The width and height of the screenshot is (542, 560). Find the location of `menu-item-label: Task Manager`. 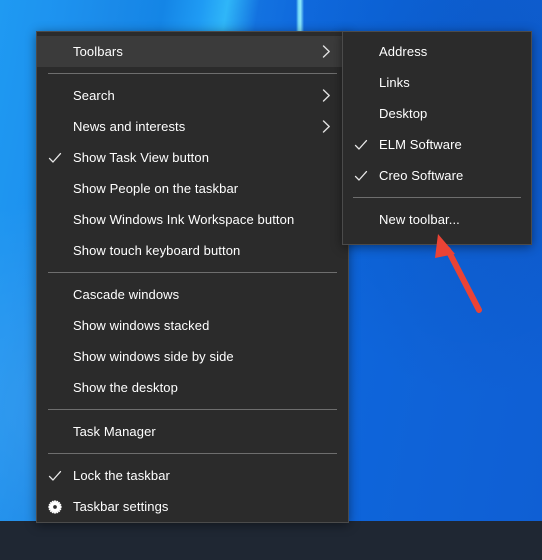

menu-item-label: Task Manager is located at coordinates (114, 431).